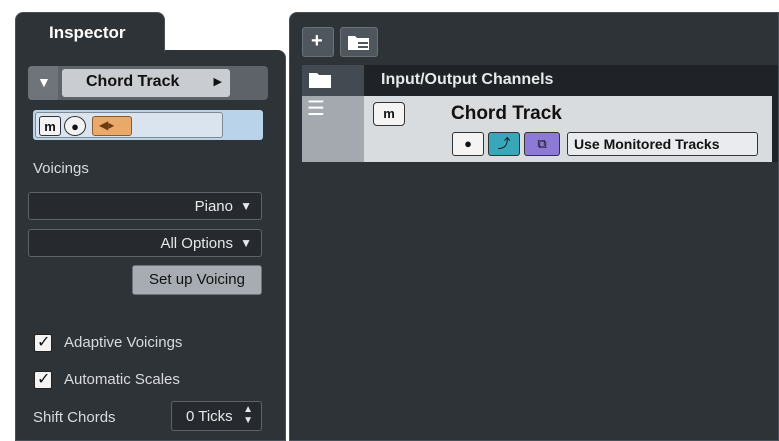  What do you see at coordinates (197, 280) in the screenshot?
I see `set-up-voicing-button: Set up Voicing` at bounding box center [197, 280].